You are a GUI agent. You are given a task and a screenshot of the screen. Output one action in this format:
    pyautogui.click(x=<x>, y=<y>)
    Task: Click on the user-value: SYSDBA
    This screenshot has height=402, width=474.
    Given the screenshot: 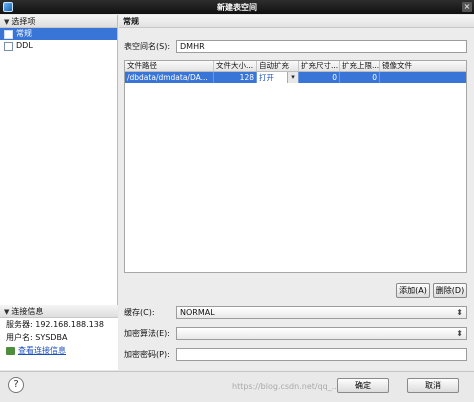 What is the action you would take?
    pyautogui.click(x=51, y=337)
    